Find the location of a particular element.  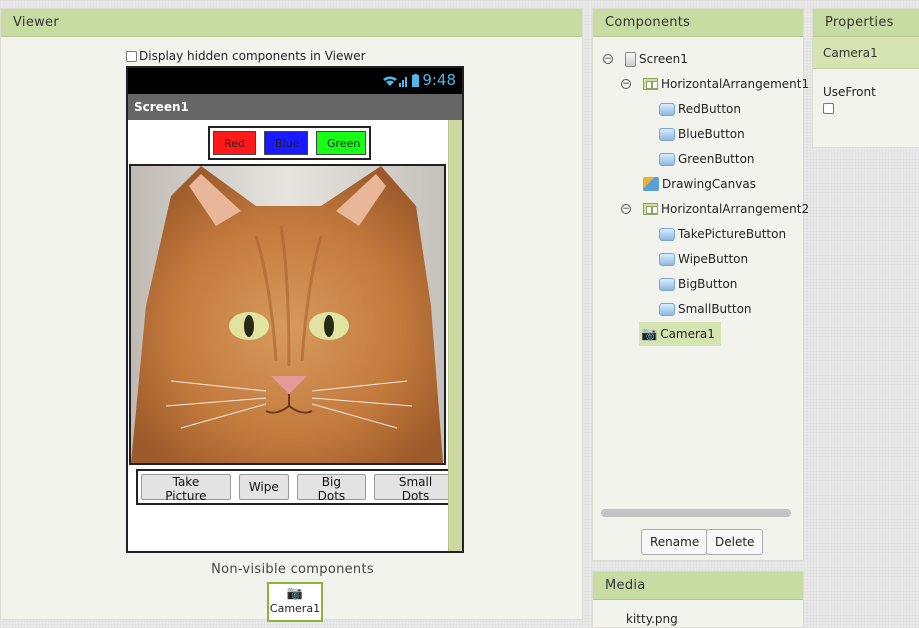

tree-item-horizontalarrangement1: − HorizontalArrangement1 is located at coordinates (715, 84).